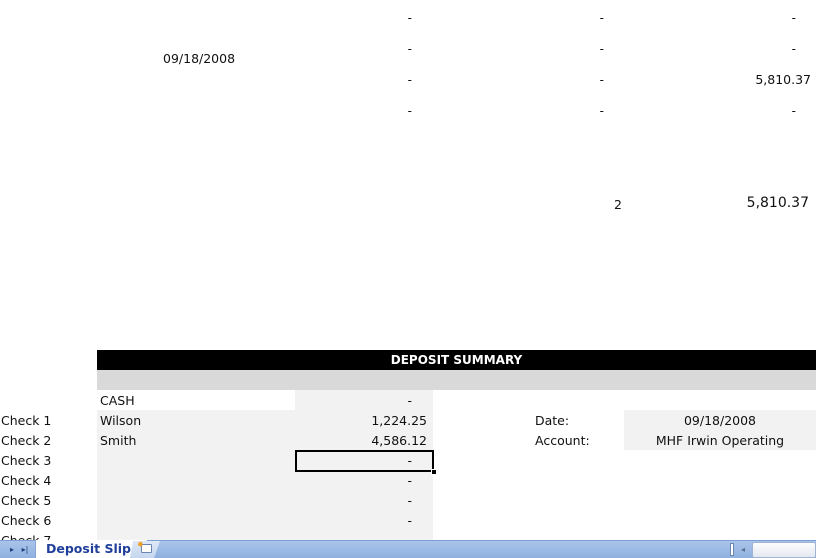  What do you see at coordinates (732, 549) in the screenshot?
I see `tab-split-handle` at bounding box center [732, 549].